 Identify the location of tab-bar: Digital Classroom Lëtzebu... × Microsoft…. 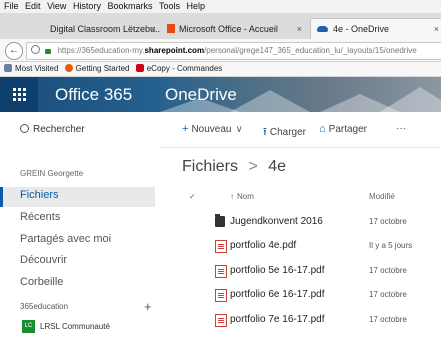
(220, 26).